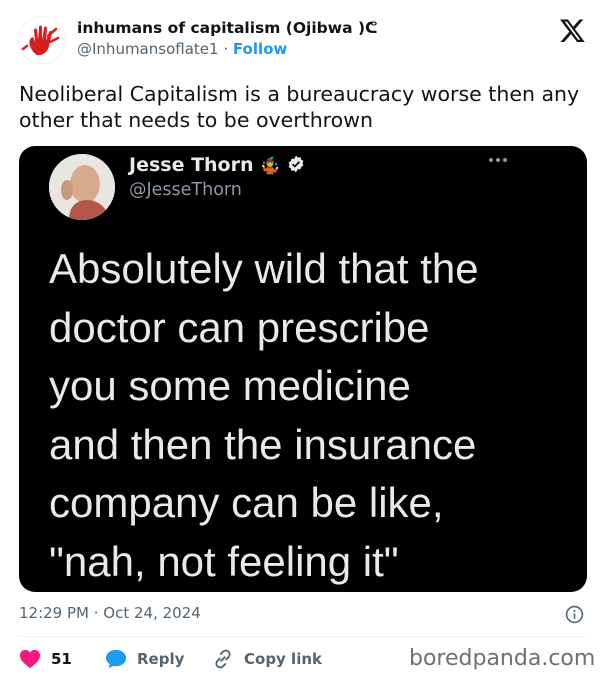 This screenshot has width=605, height=682. What do you see at coordinates (110, 613) in the screenshot?
I see `timestamp: 12:29 PM · Oct 24, 2024` at bounding box center [110, 613].